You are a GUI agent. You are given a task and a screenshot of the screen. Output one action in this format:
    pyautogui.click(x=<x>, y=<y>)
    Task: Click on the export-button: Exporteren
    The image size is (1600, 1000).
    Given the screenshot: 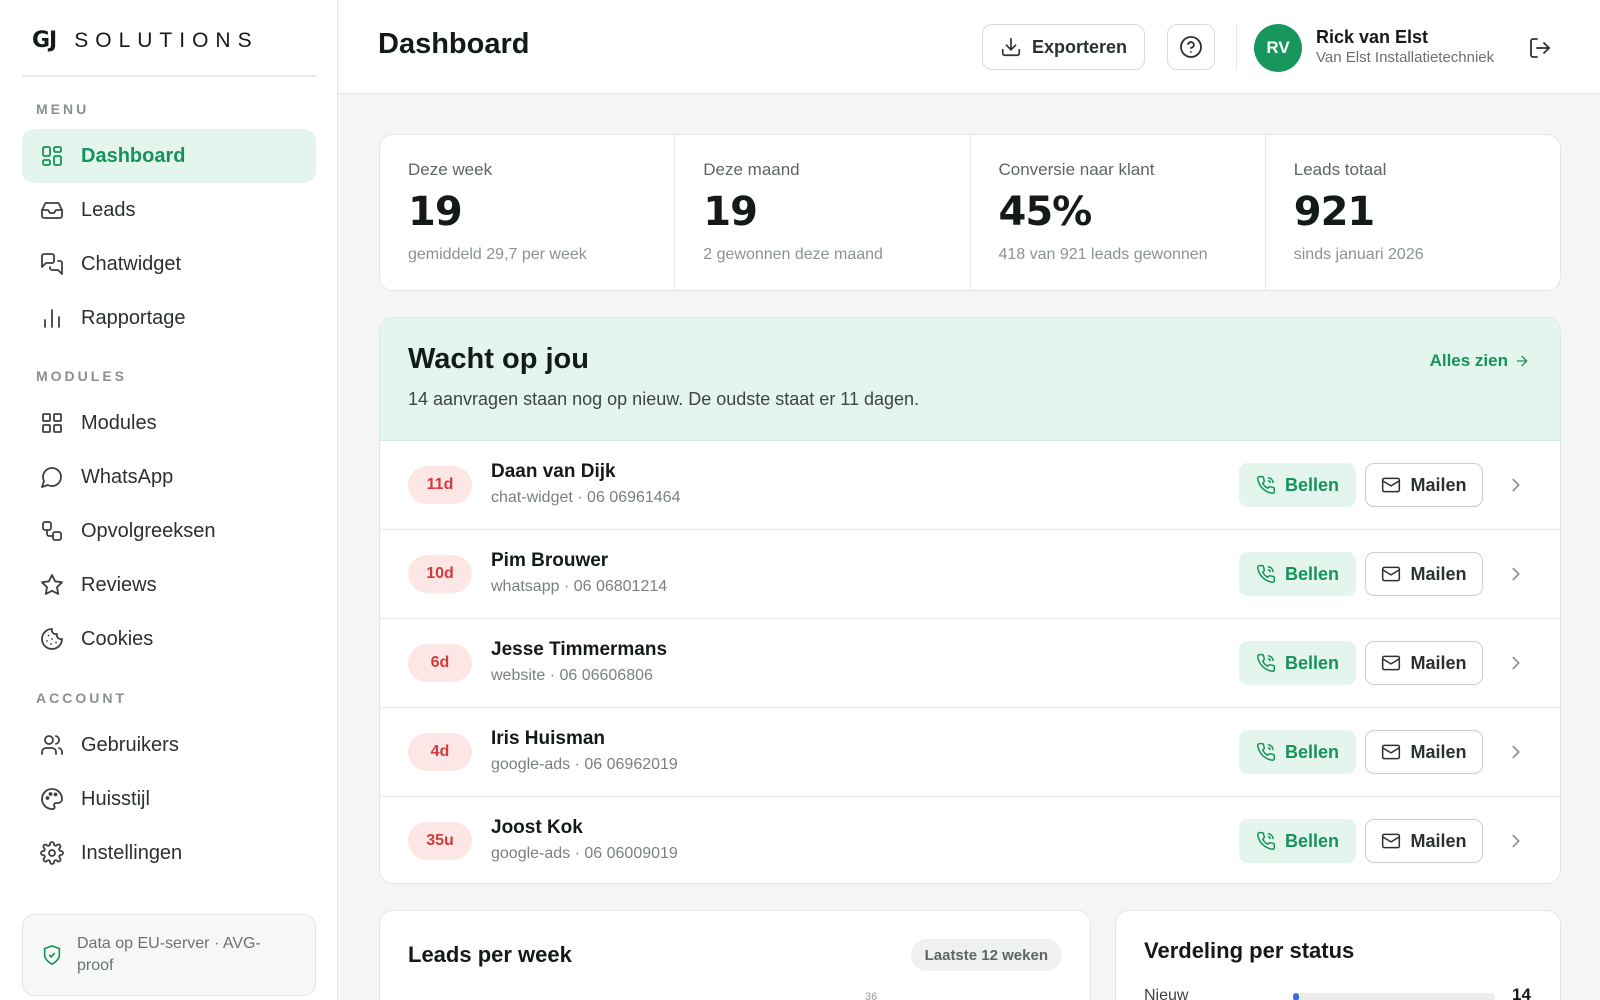 What is the action you would take?
    pyautogui.click(x=1063, y=47)
    